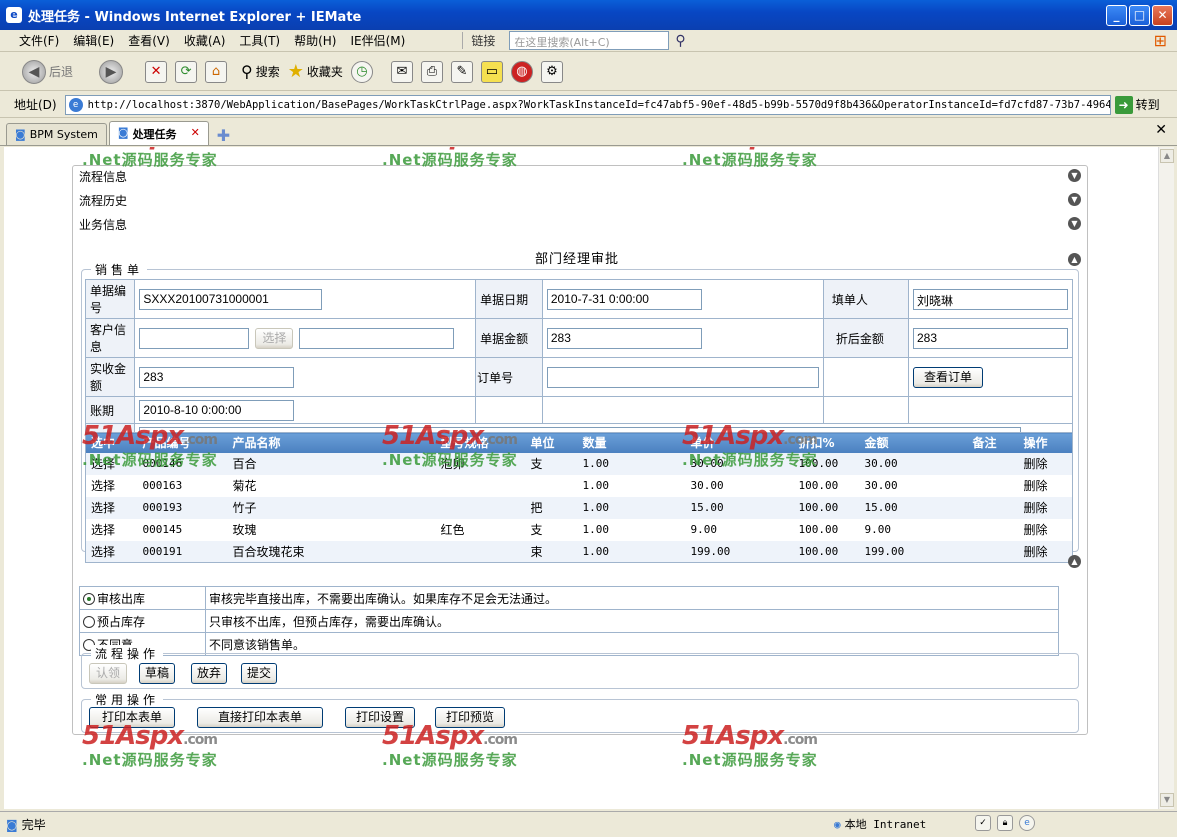 This screenshot has height=837, width=1177. What do you see at coordinates (589, 40) in the screenshot?
I see `search-input: 在这里搜索(Alt+C)` at bounding box center [589, 40].